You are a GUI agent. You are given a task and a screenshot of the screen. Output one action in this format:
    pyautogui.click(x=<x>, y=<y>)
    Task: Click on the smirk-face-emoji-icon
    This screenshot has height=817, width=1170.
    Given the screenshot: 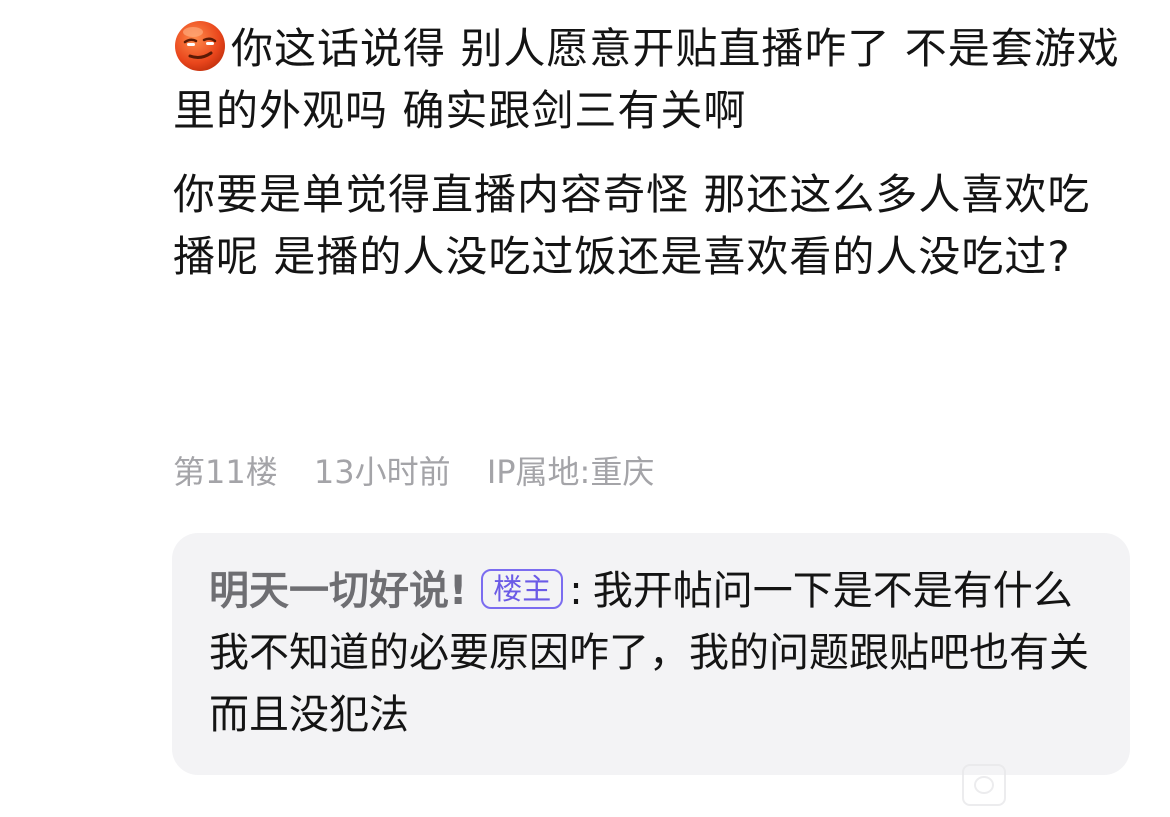 What is the action you would take?
    pyautogui.click(x=200, y=46)
    